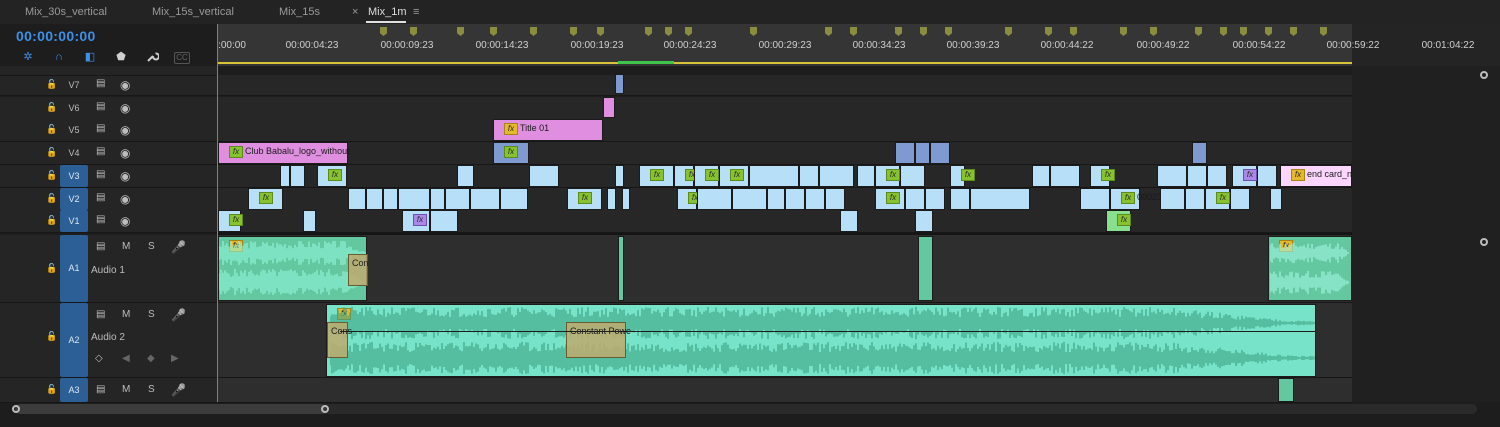 The height and width of the screenshot is (427, 1500). What do you see at coordinates (74, 130) in the screenshot?
I see `track-name: V5` at bounding box center [74, 130].